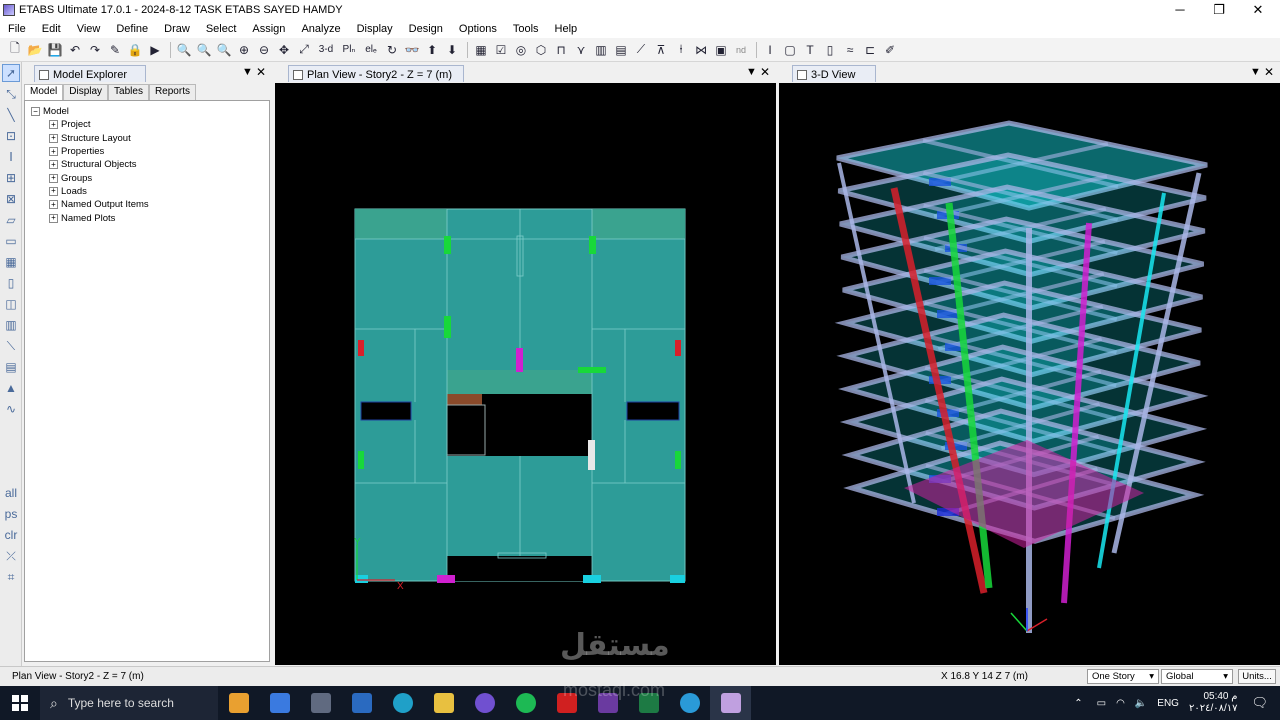 Image resolution: width=1280 pixels, height=720 pixels. Describe the element at coordinates (261, 72) in the screenshot. I see `explorer-close-icon: ✕` at that location.